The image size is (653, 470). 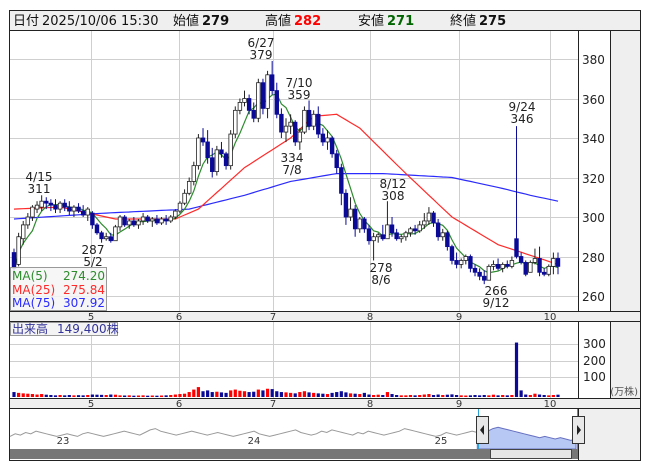 What do you see at coordinates (179, 317) in the screenshot?
I see `x-tick: 6` at bounding box center [179, 317].